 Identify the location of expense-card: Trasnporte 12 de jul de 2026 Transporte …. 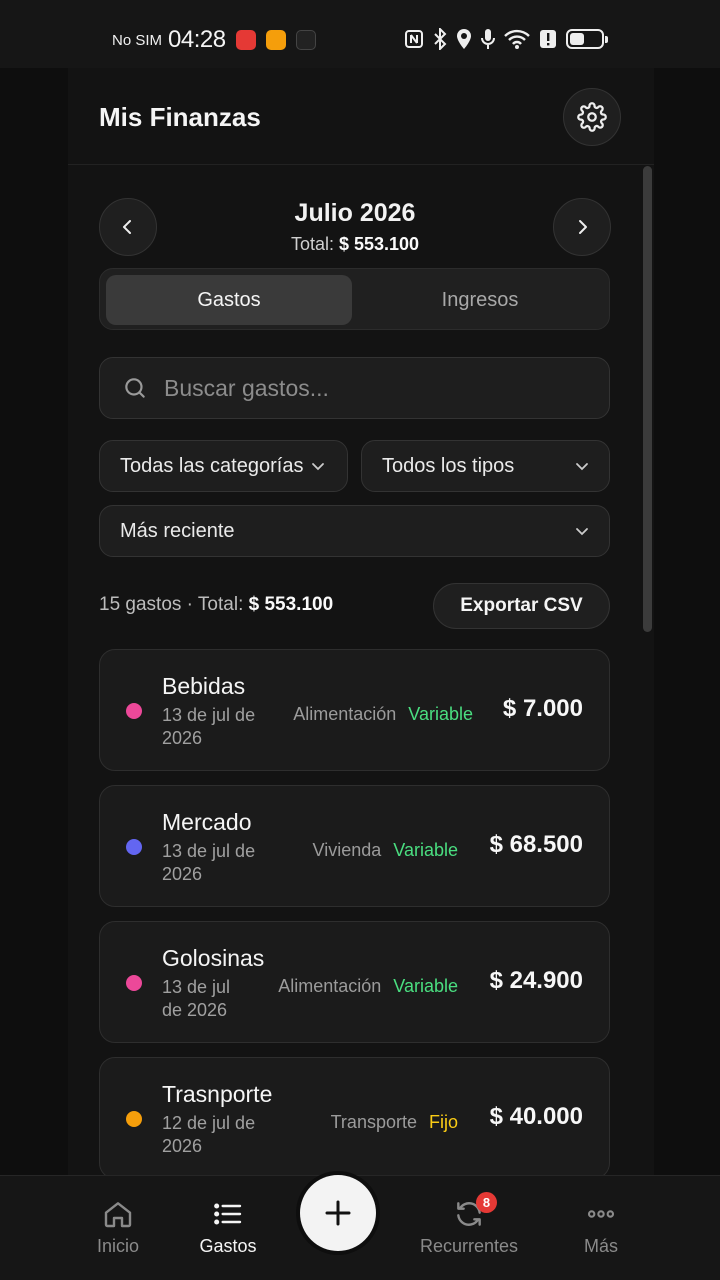
(354, 1116).